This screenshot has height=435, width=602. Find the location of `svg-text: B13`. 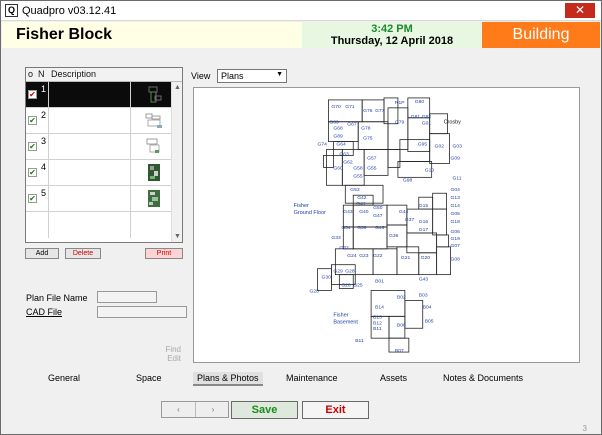

svg-text: B13 is located at coordinates (377, 317).